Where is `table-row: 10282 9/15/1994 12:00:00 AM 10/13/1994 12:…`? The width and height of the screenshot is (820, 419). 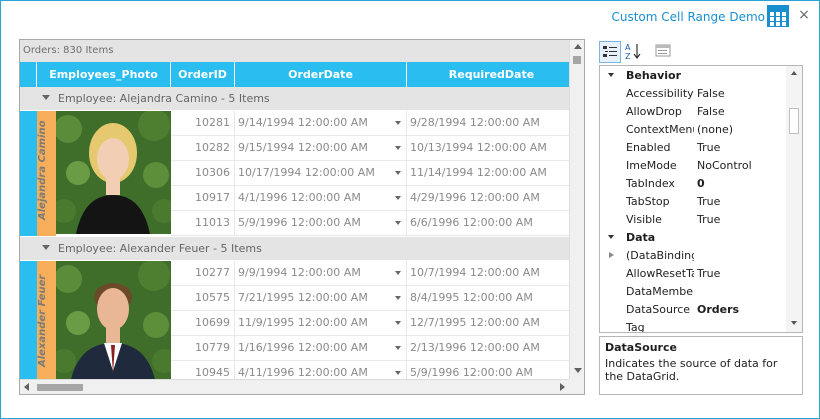 table-row: 10282 9/15/1994 12:00:00 AM 10/13/1994 12:… is located at coordinates (374, 148).